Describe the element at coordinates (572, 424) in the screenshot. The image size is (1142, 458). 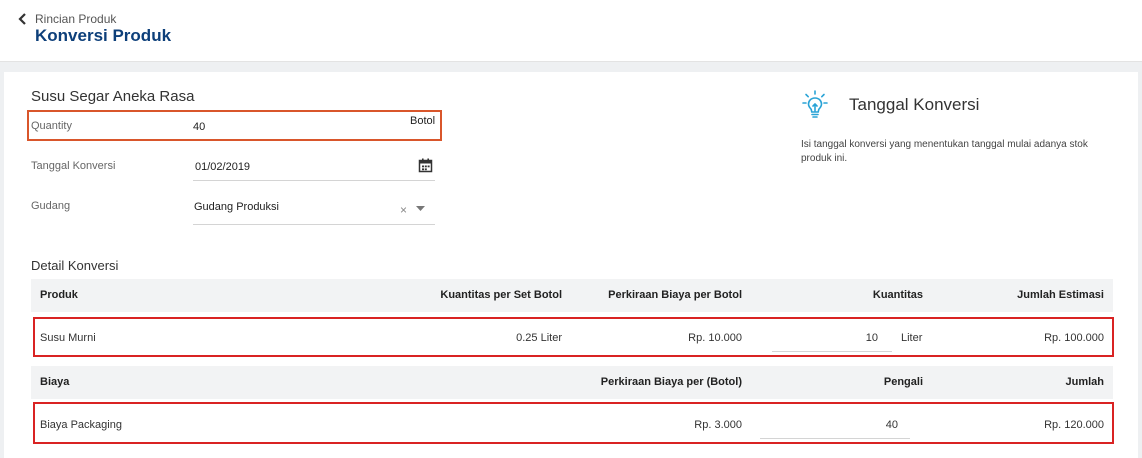
I see `table-row: Biaya Packaging Rp. 3.000 40 Rp. 120.000` at that location.